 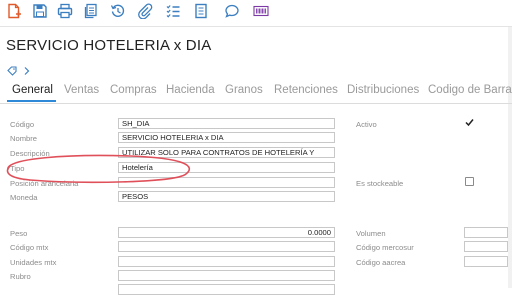 What do you see at coordinates (226, 232) in the screenshot?
I see `peso-field: 0.0000` at bounding box center [226, 232].